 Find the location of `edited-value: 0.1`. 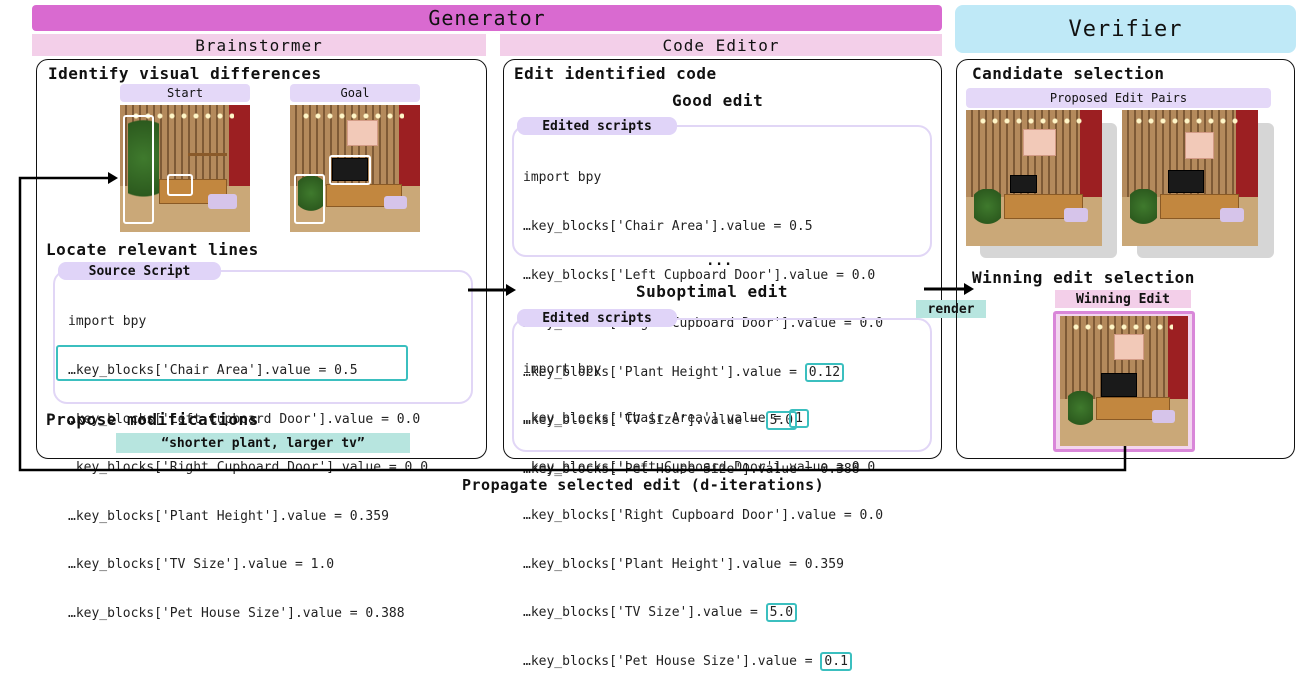

edited-value: 0.1 is located at coordinates (836, 662).